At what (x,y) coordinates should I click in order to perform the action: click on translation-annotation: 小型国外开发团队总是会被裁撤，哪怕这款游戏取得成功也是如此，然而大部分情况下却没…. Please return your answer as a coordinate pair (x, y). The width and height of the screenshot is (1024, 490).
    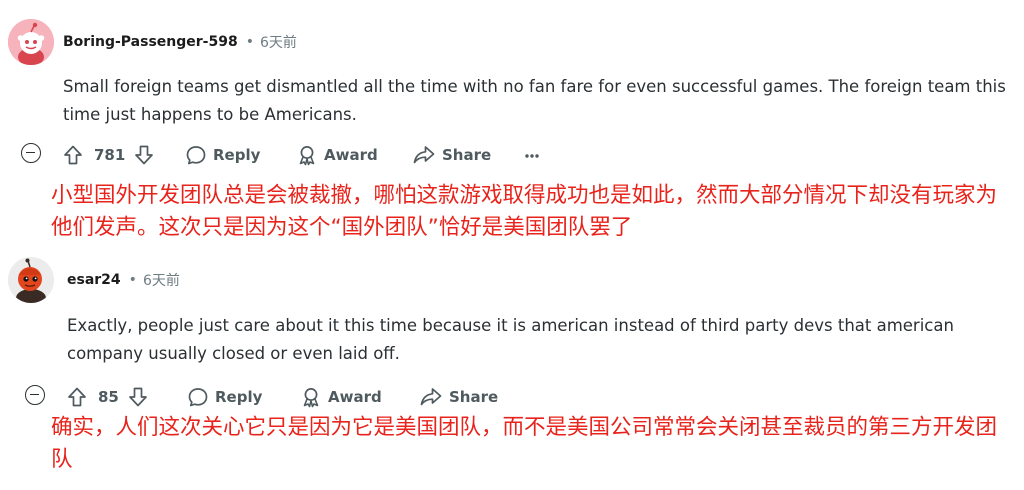
    Looking at the image, I should click on (524, 211).